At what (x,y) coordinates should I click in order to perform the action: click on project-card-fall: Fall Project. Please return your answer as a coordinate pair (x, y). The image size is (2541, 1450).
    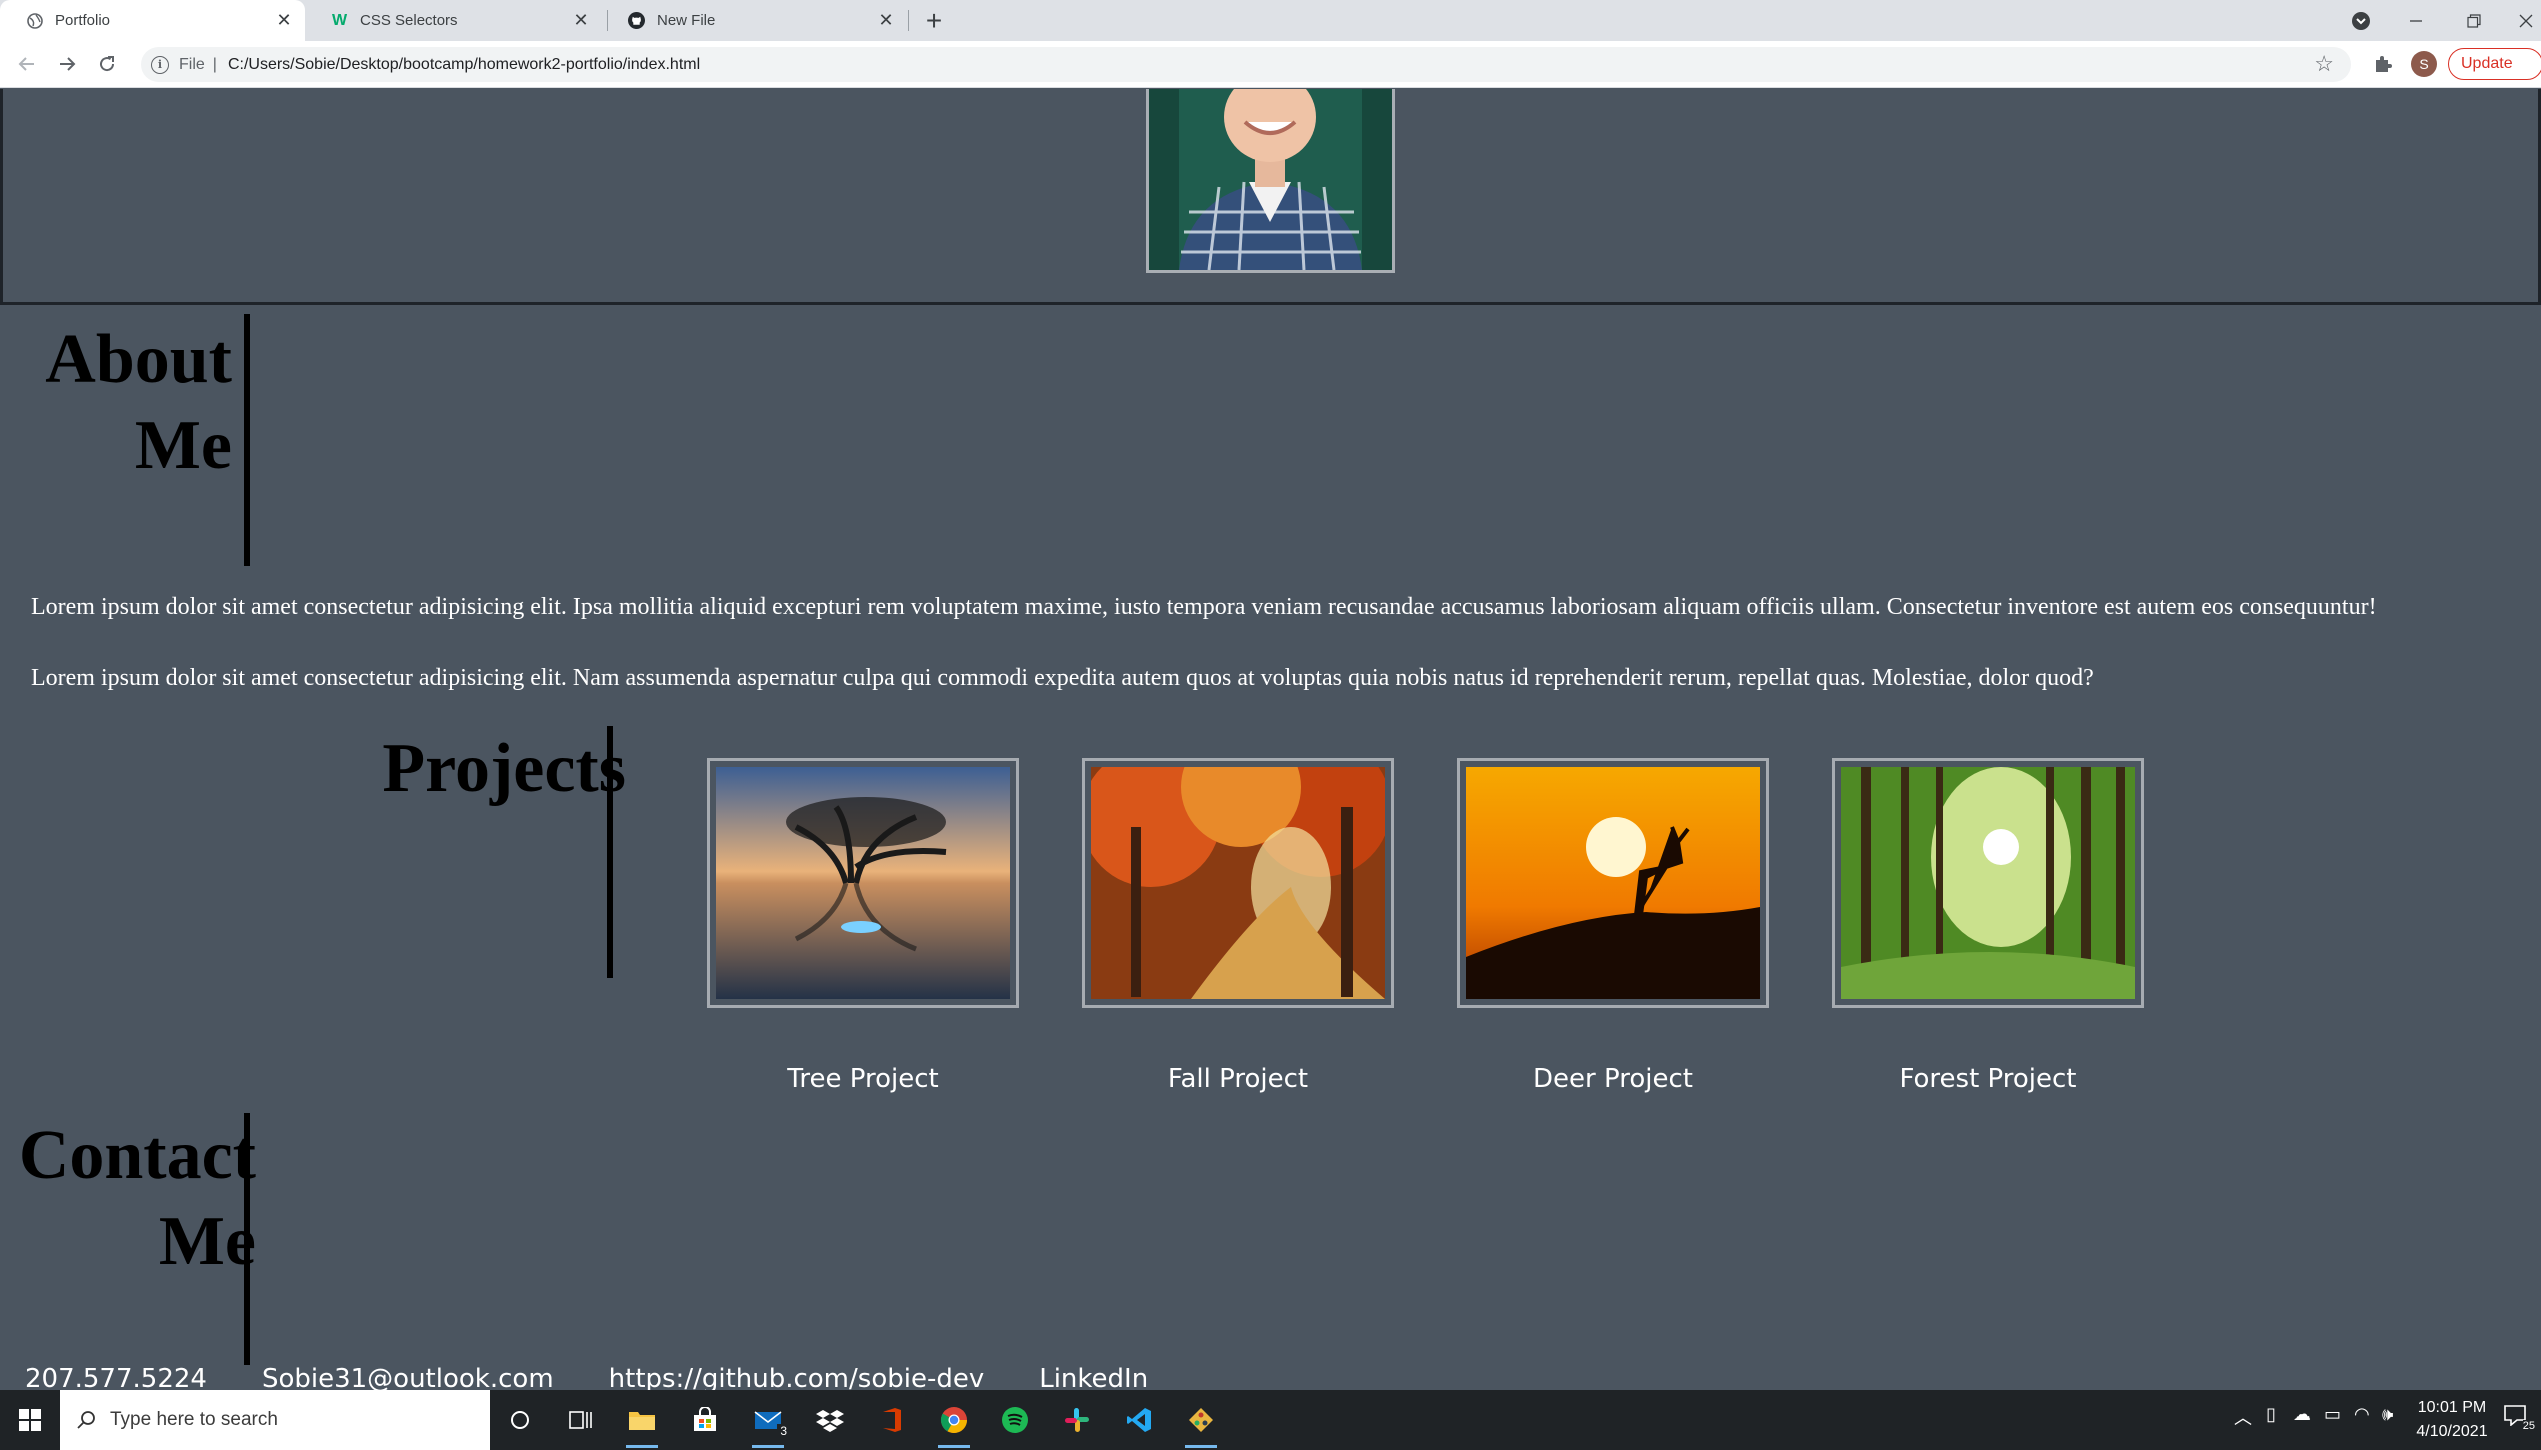
    Looking at the image, I should click on (1238, 926).